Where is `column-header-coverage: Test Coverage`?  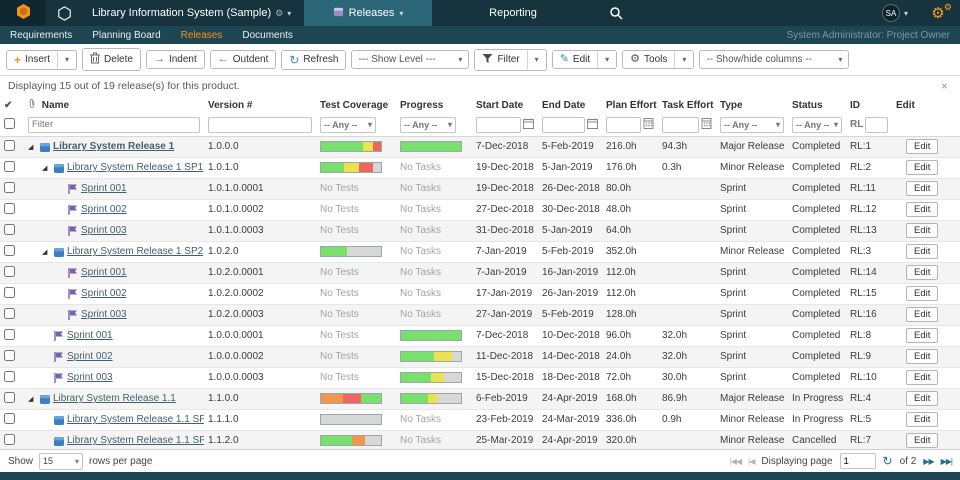 column-header-coverage: Test Coverage is located at coordinates (356, 105).